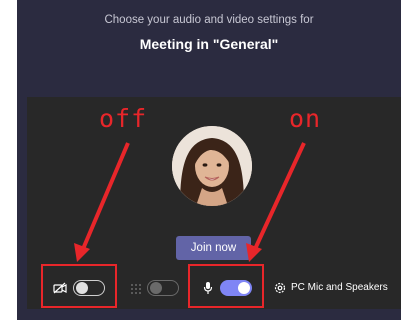  I want to click on camera-off-icon, so click(60, 290).